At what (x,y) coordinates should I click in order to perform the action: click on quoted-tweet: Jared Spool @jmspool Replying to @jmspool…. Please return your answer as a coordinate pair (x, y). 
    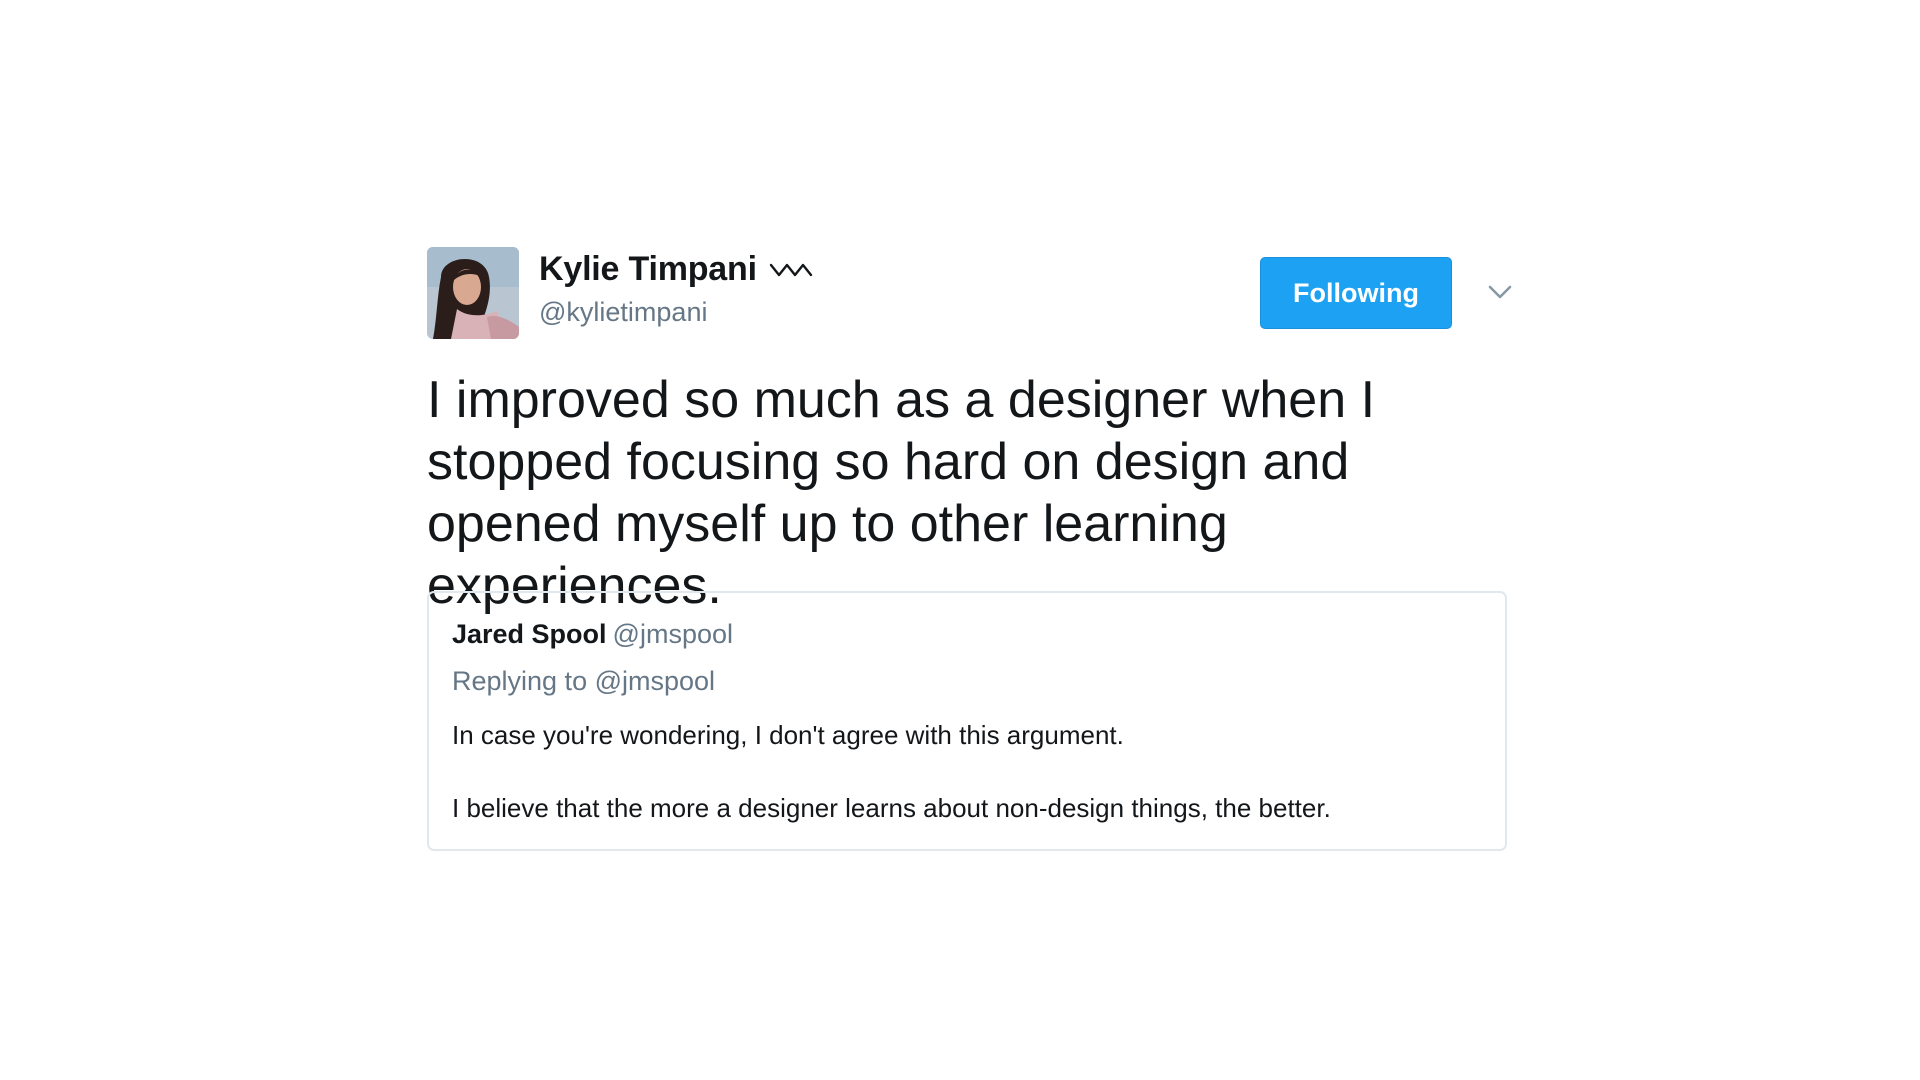
    Looking at the image, I should click on (967, 721).